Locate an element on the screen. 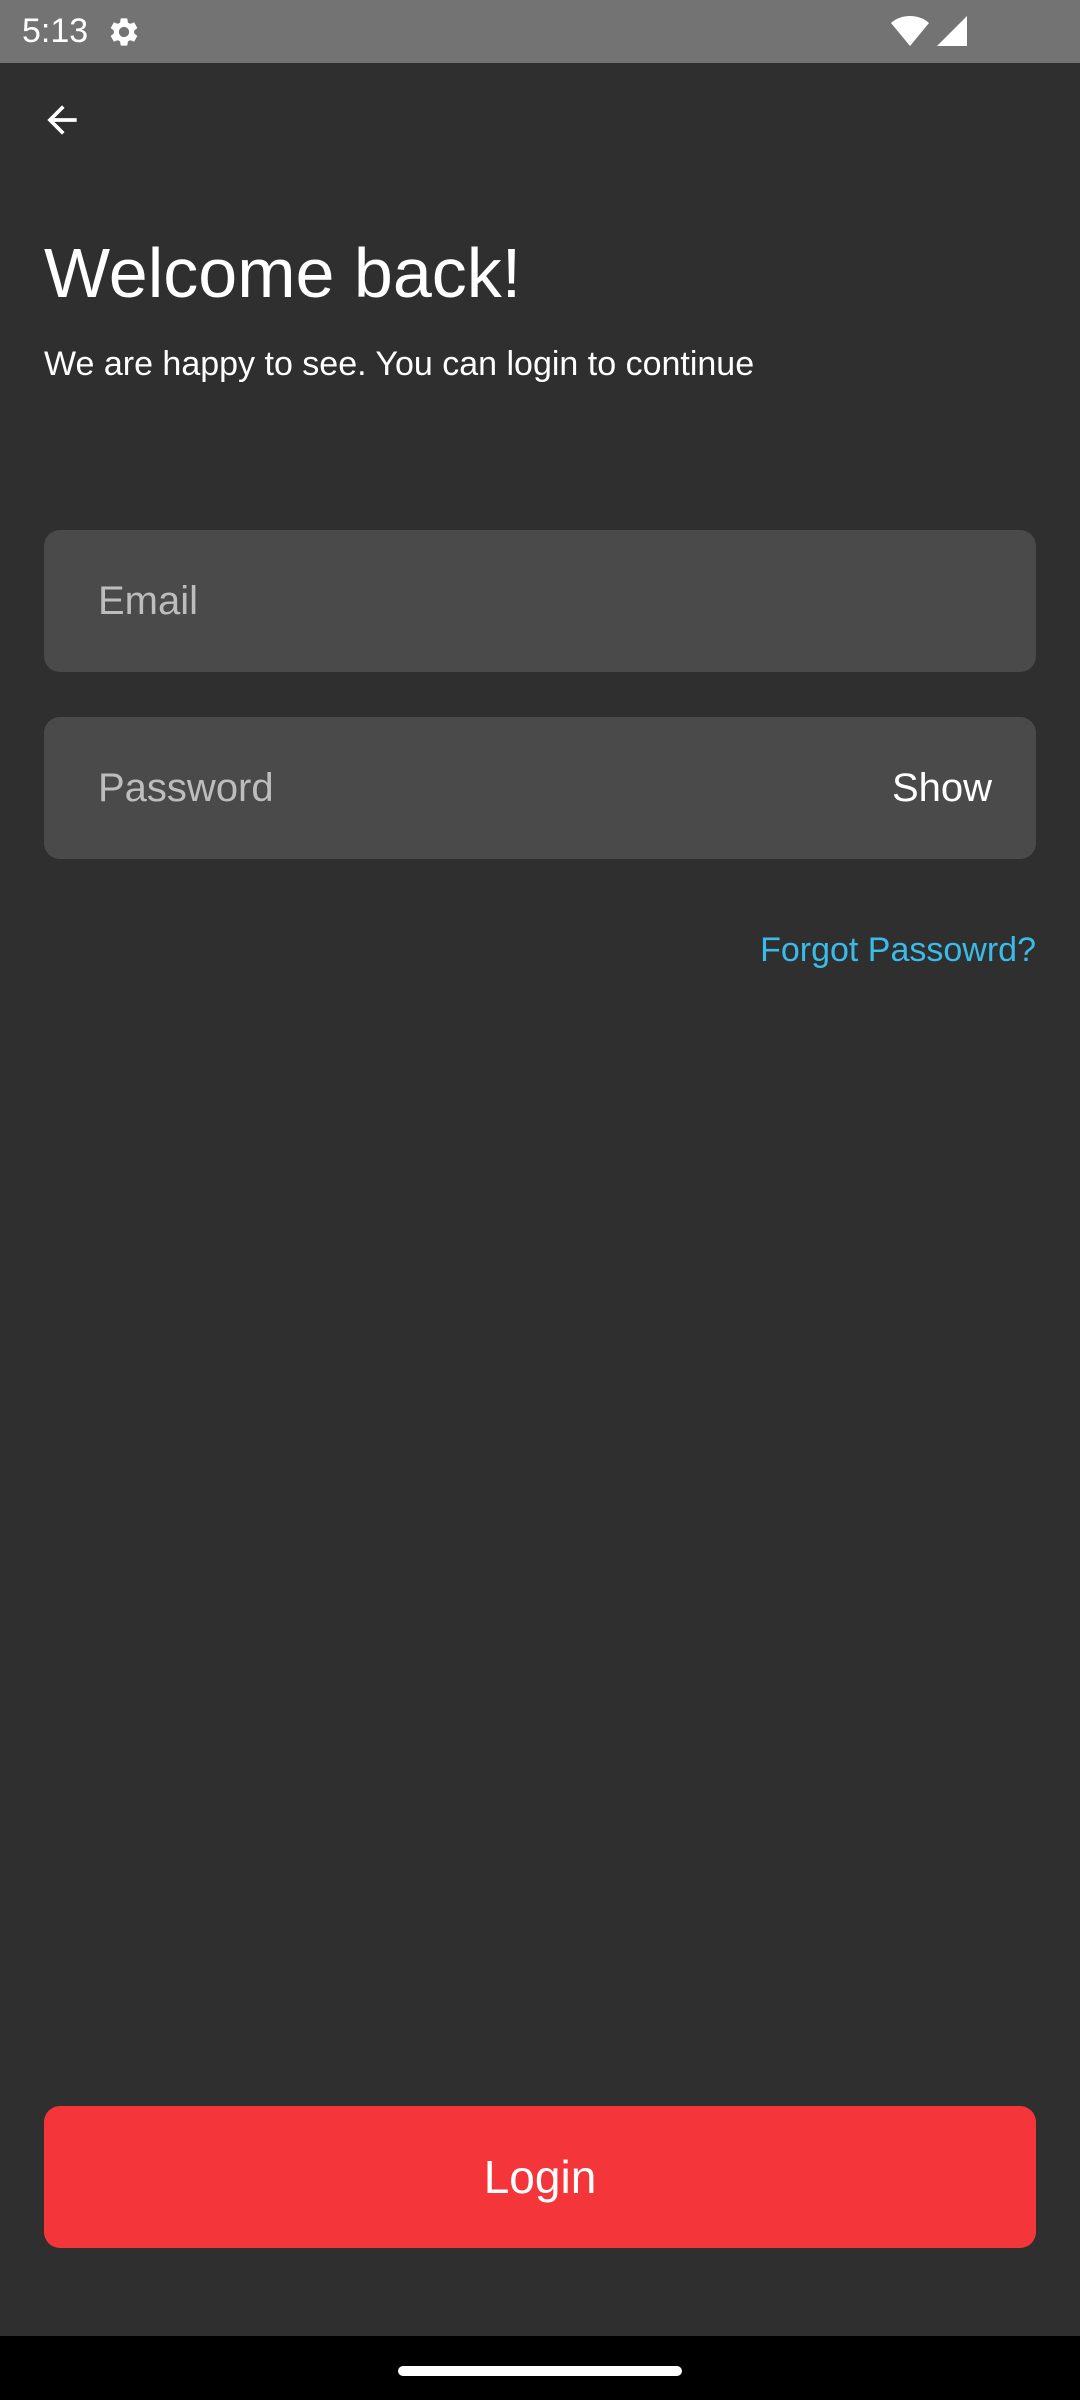  back-button is located at coordinates (62, 120).